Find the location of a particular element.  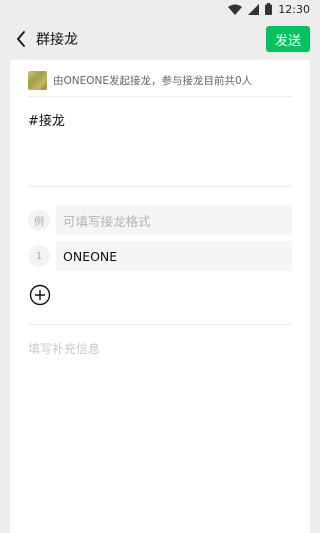

entry-row-example: 例 可填写接龙格式 is located at coordinates (160, 220).